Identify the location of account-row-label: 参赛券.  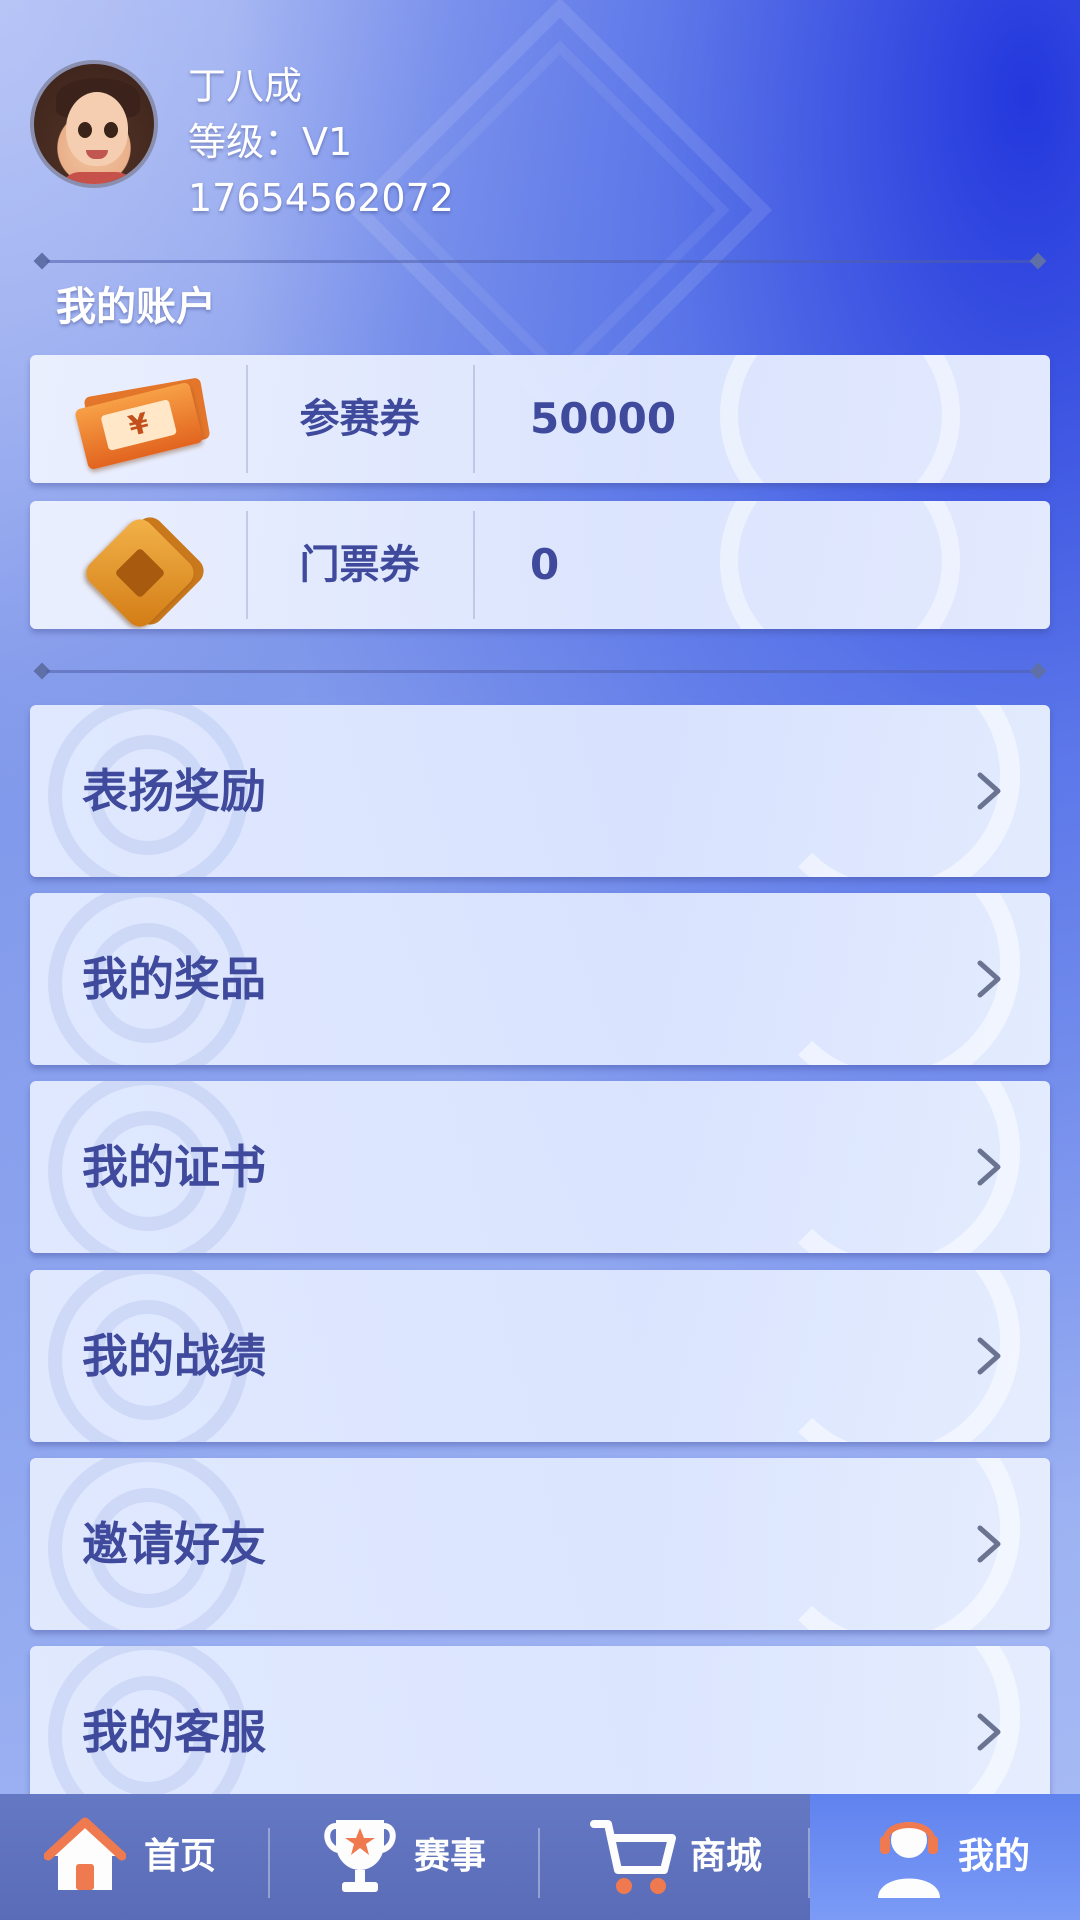
(359, 419).